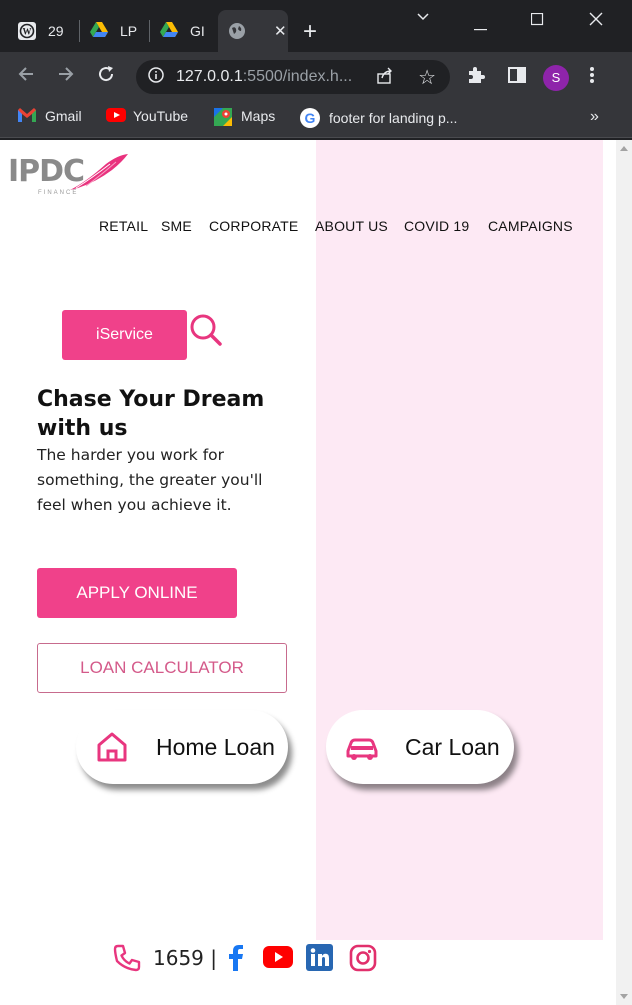  What do you see at coordinates (161, 116) in the screenshot?
I see `bookmark-label: YouTube` at bounding box center [161, 116].